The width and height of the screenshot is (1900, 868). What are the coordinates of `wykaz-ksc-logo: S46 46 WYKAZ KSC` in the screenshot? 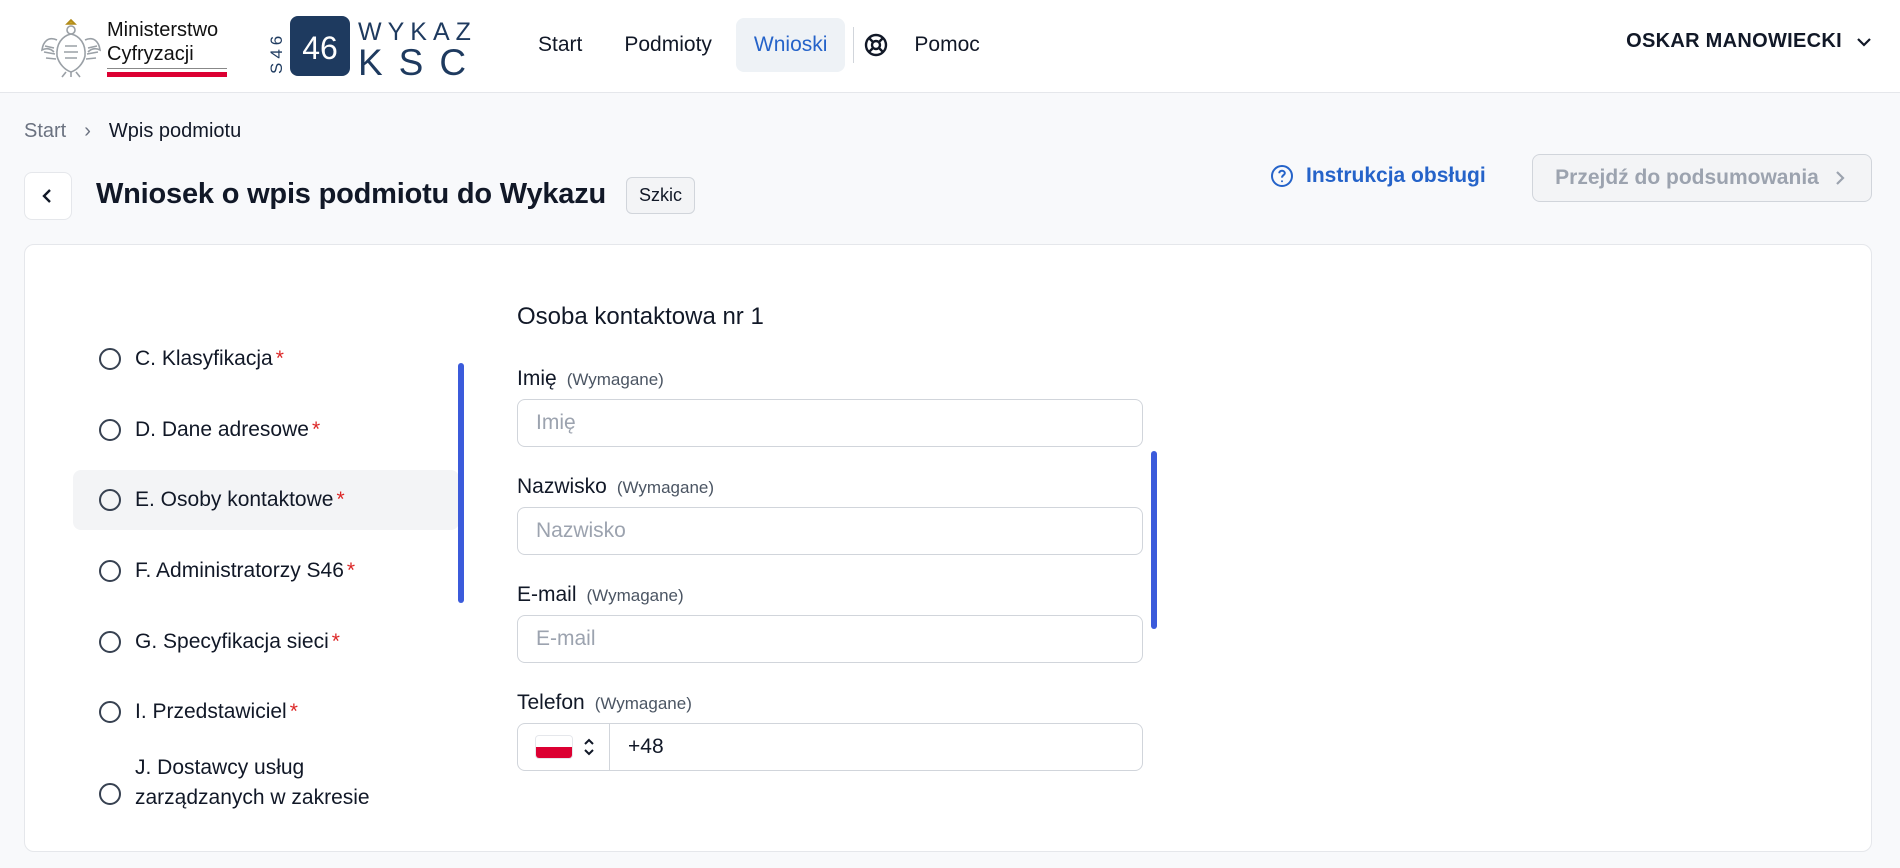 It's located at (382, 46).